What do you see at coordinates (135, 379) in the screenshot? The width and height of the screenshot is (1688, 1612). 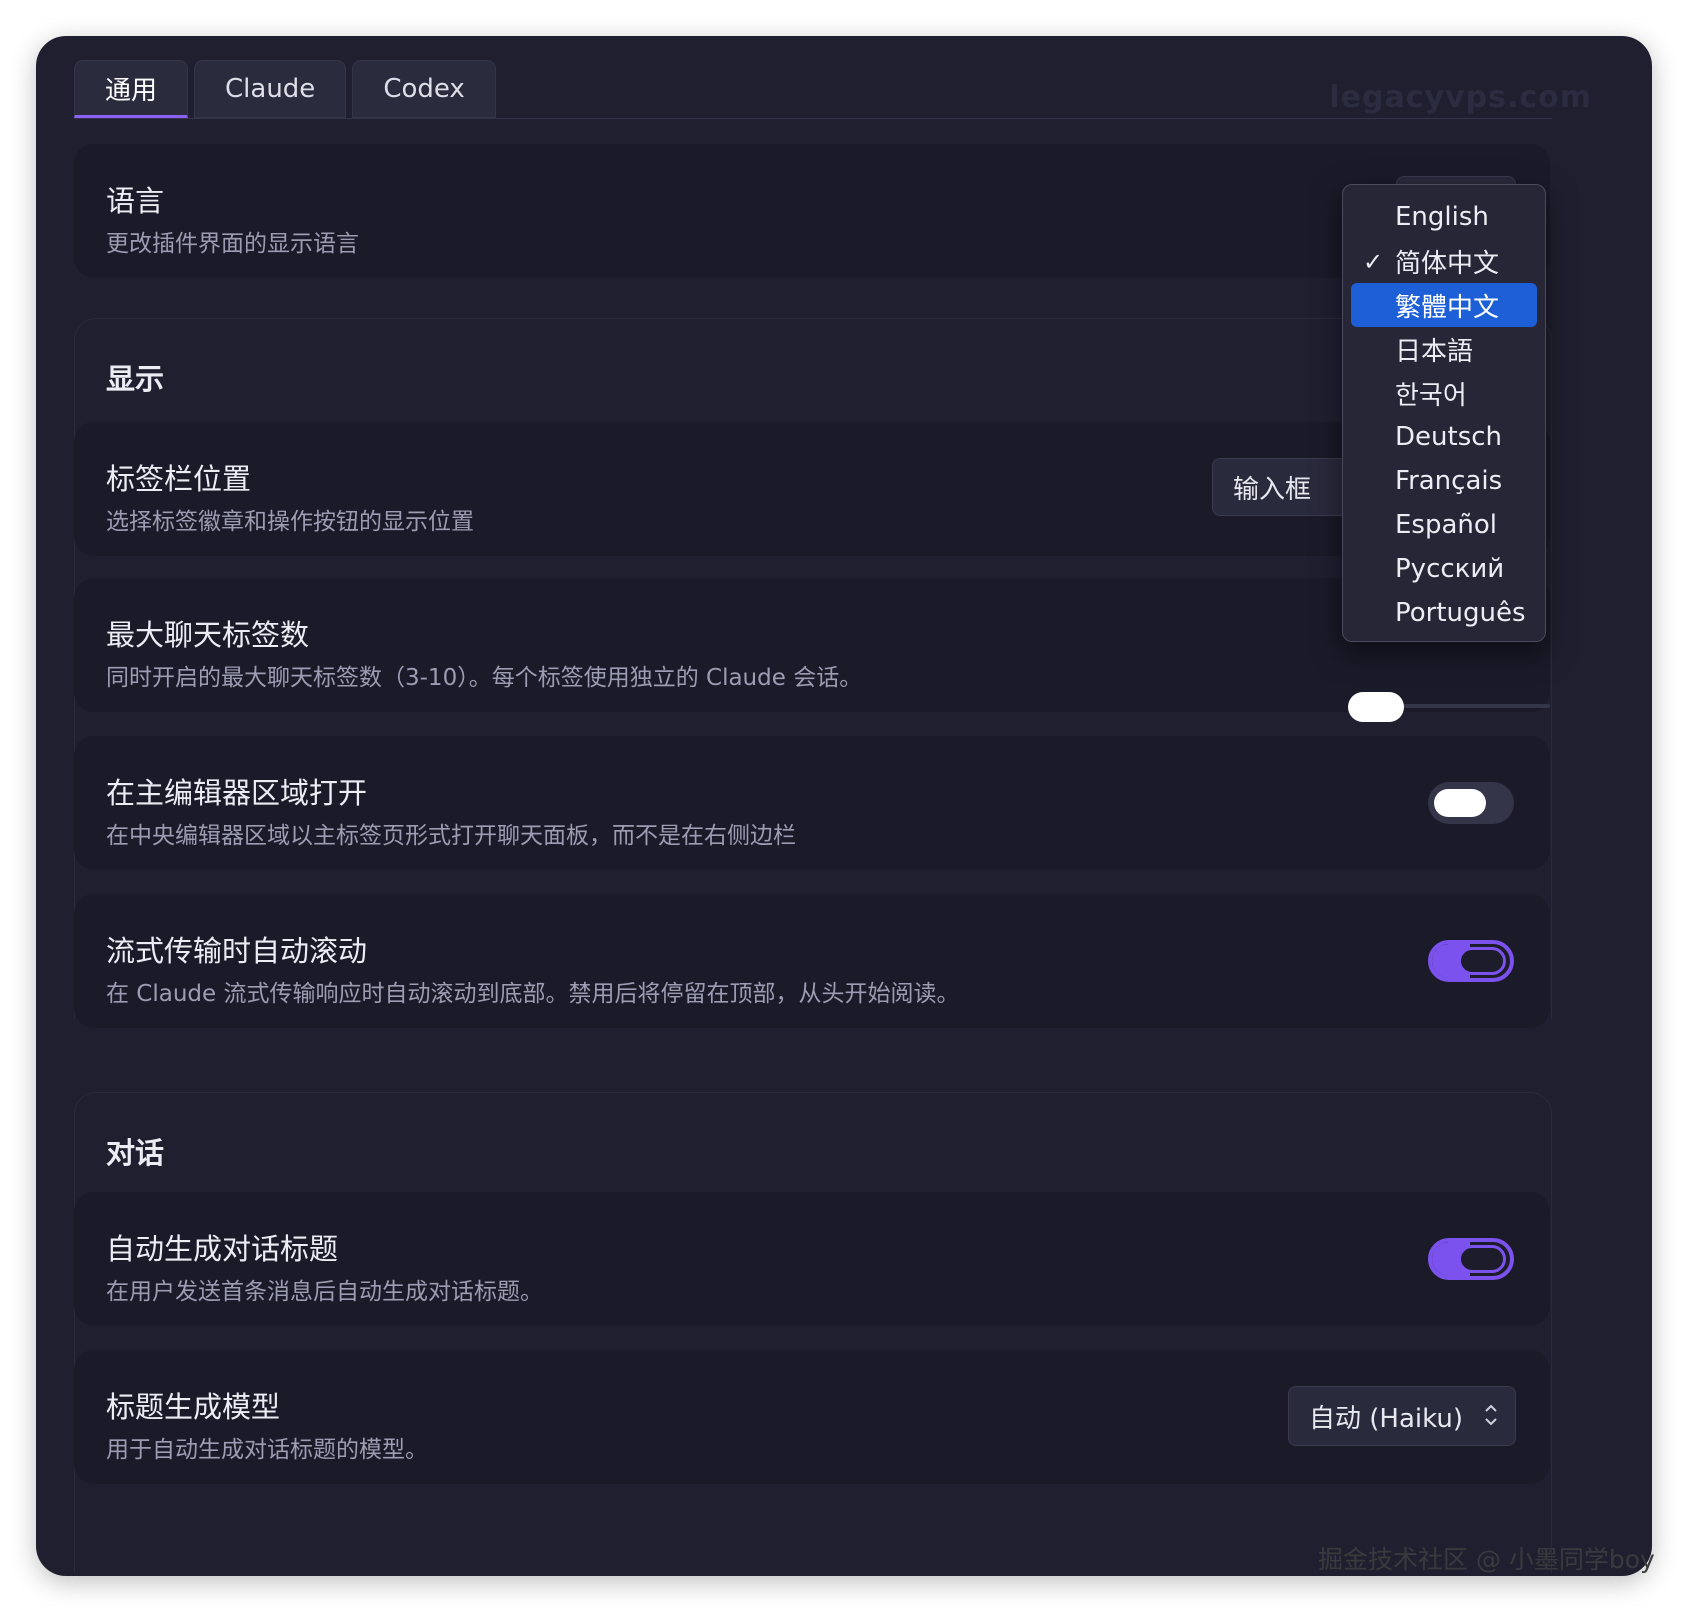 I see `section-title-display: 显示` at bounding box center [135, 379].